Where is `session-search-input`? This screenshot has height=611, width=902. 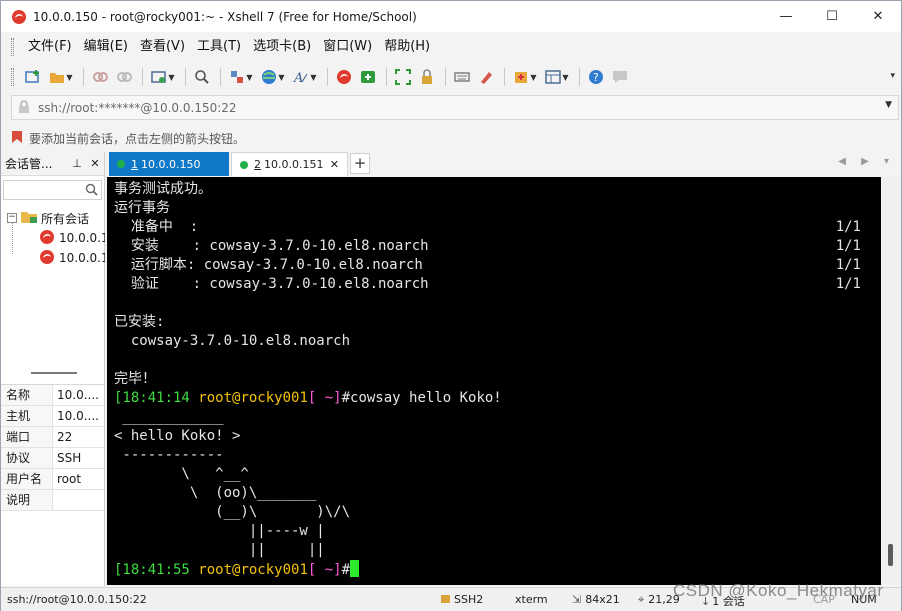 session-search-input is located at coordinates (52, 190).